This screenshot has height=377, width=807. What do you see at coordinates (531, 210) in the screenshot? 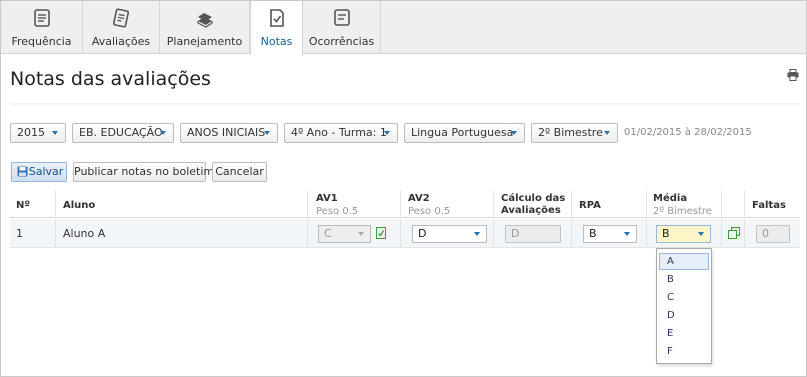
I see `col-calc-header-2: Avaliações` at bounding box center [531, 210].